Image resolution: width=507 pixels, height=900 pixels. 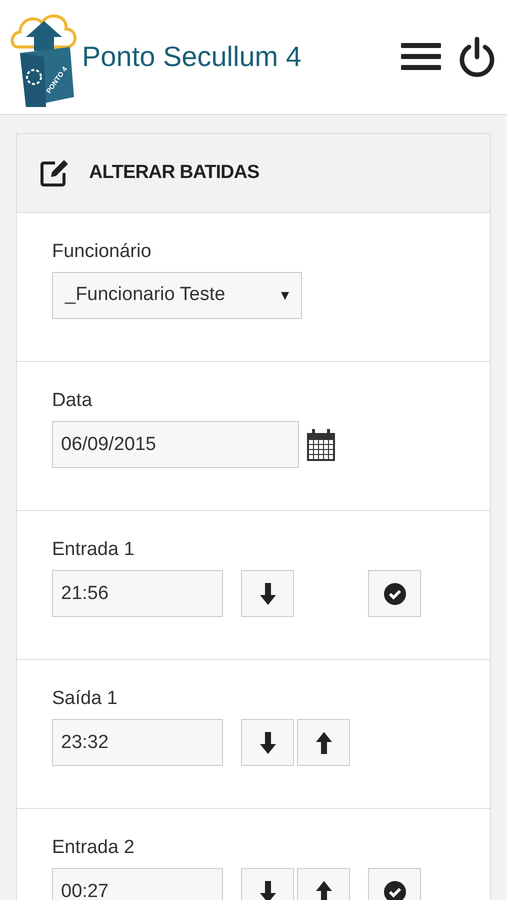 What do you see at coordinates (93, 550) in the screenshot?
I see `field-label: Entrada 1` at bounding box center [93, 550].